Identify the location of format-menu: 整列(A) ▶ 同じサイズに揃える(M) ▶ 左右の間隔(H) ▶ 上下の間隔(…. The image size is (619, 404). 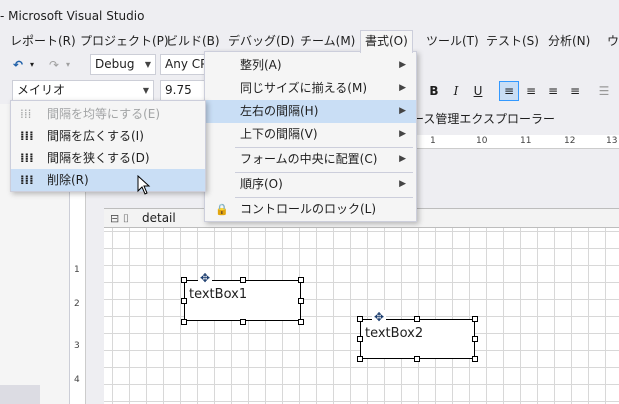
(310, 136).